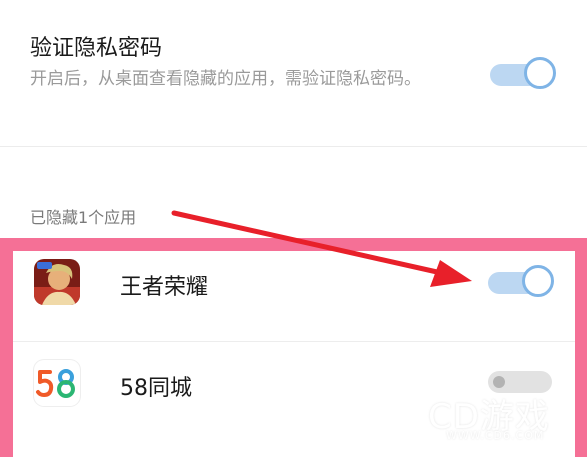 The image size is (587, 457). Describe the element at coordinates (403, 410) in the screenshot. I see `watermark-logo-icon` at that location.